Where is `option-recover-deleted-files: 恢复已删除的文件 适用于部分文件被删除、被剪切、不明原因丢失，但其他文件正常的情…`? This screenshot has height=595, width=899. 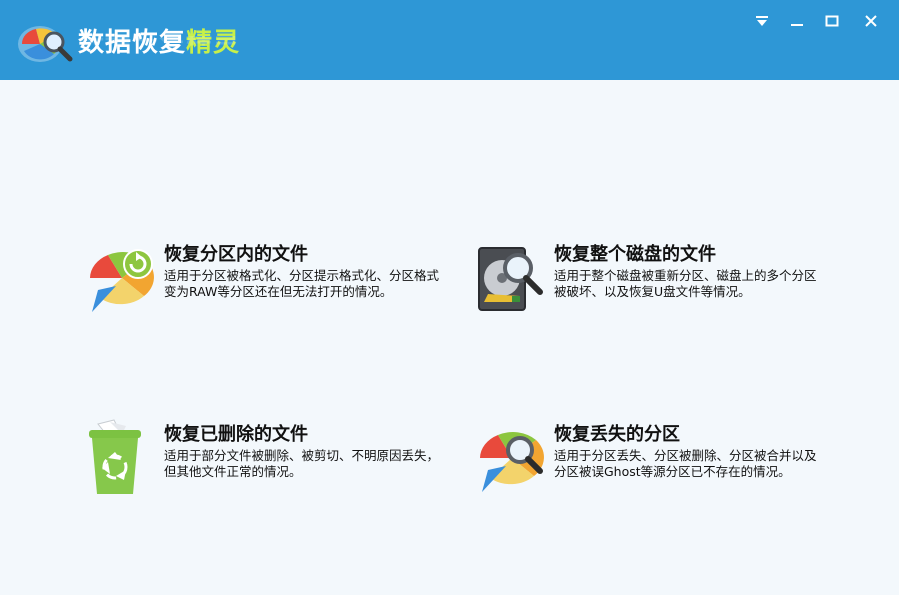 option-recover-deleted-files: 恢复已删除的文件 适用于部分文件被删除、被剪切、不明原因丢失，但其他文件正常的情… is located at coordinates (276, 473).